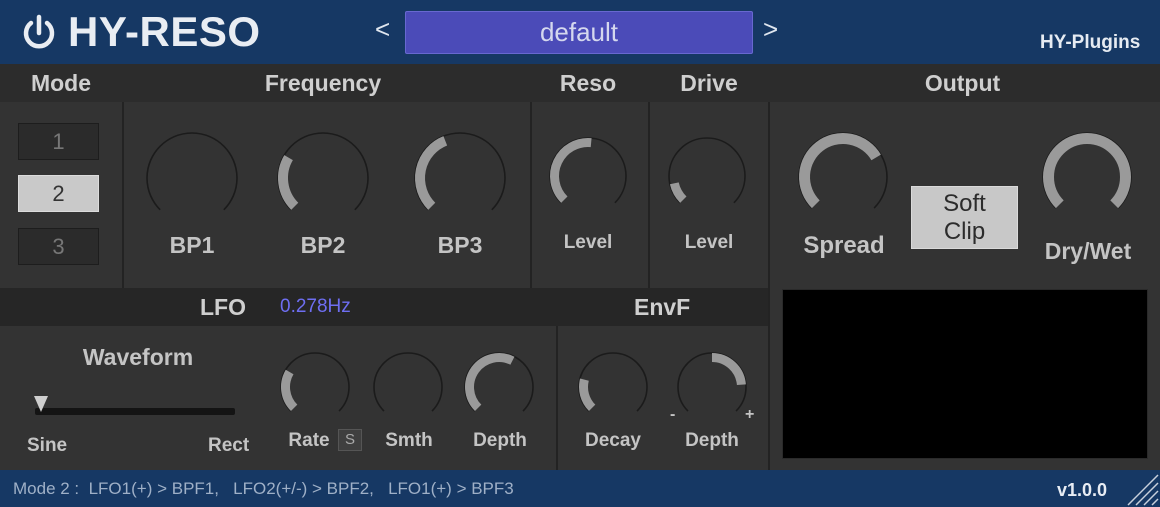 This screenshot has width=1160, height=507. I want to click on envf-decay-knob, so click(613, 387).